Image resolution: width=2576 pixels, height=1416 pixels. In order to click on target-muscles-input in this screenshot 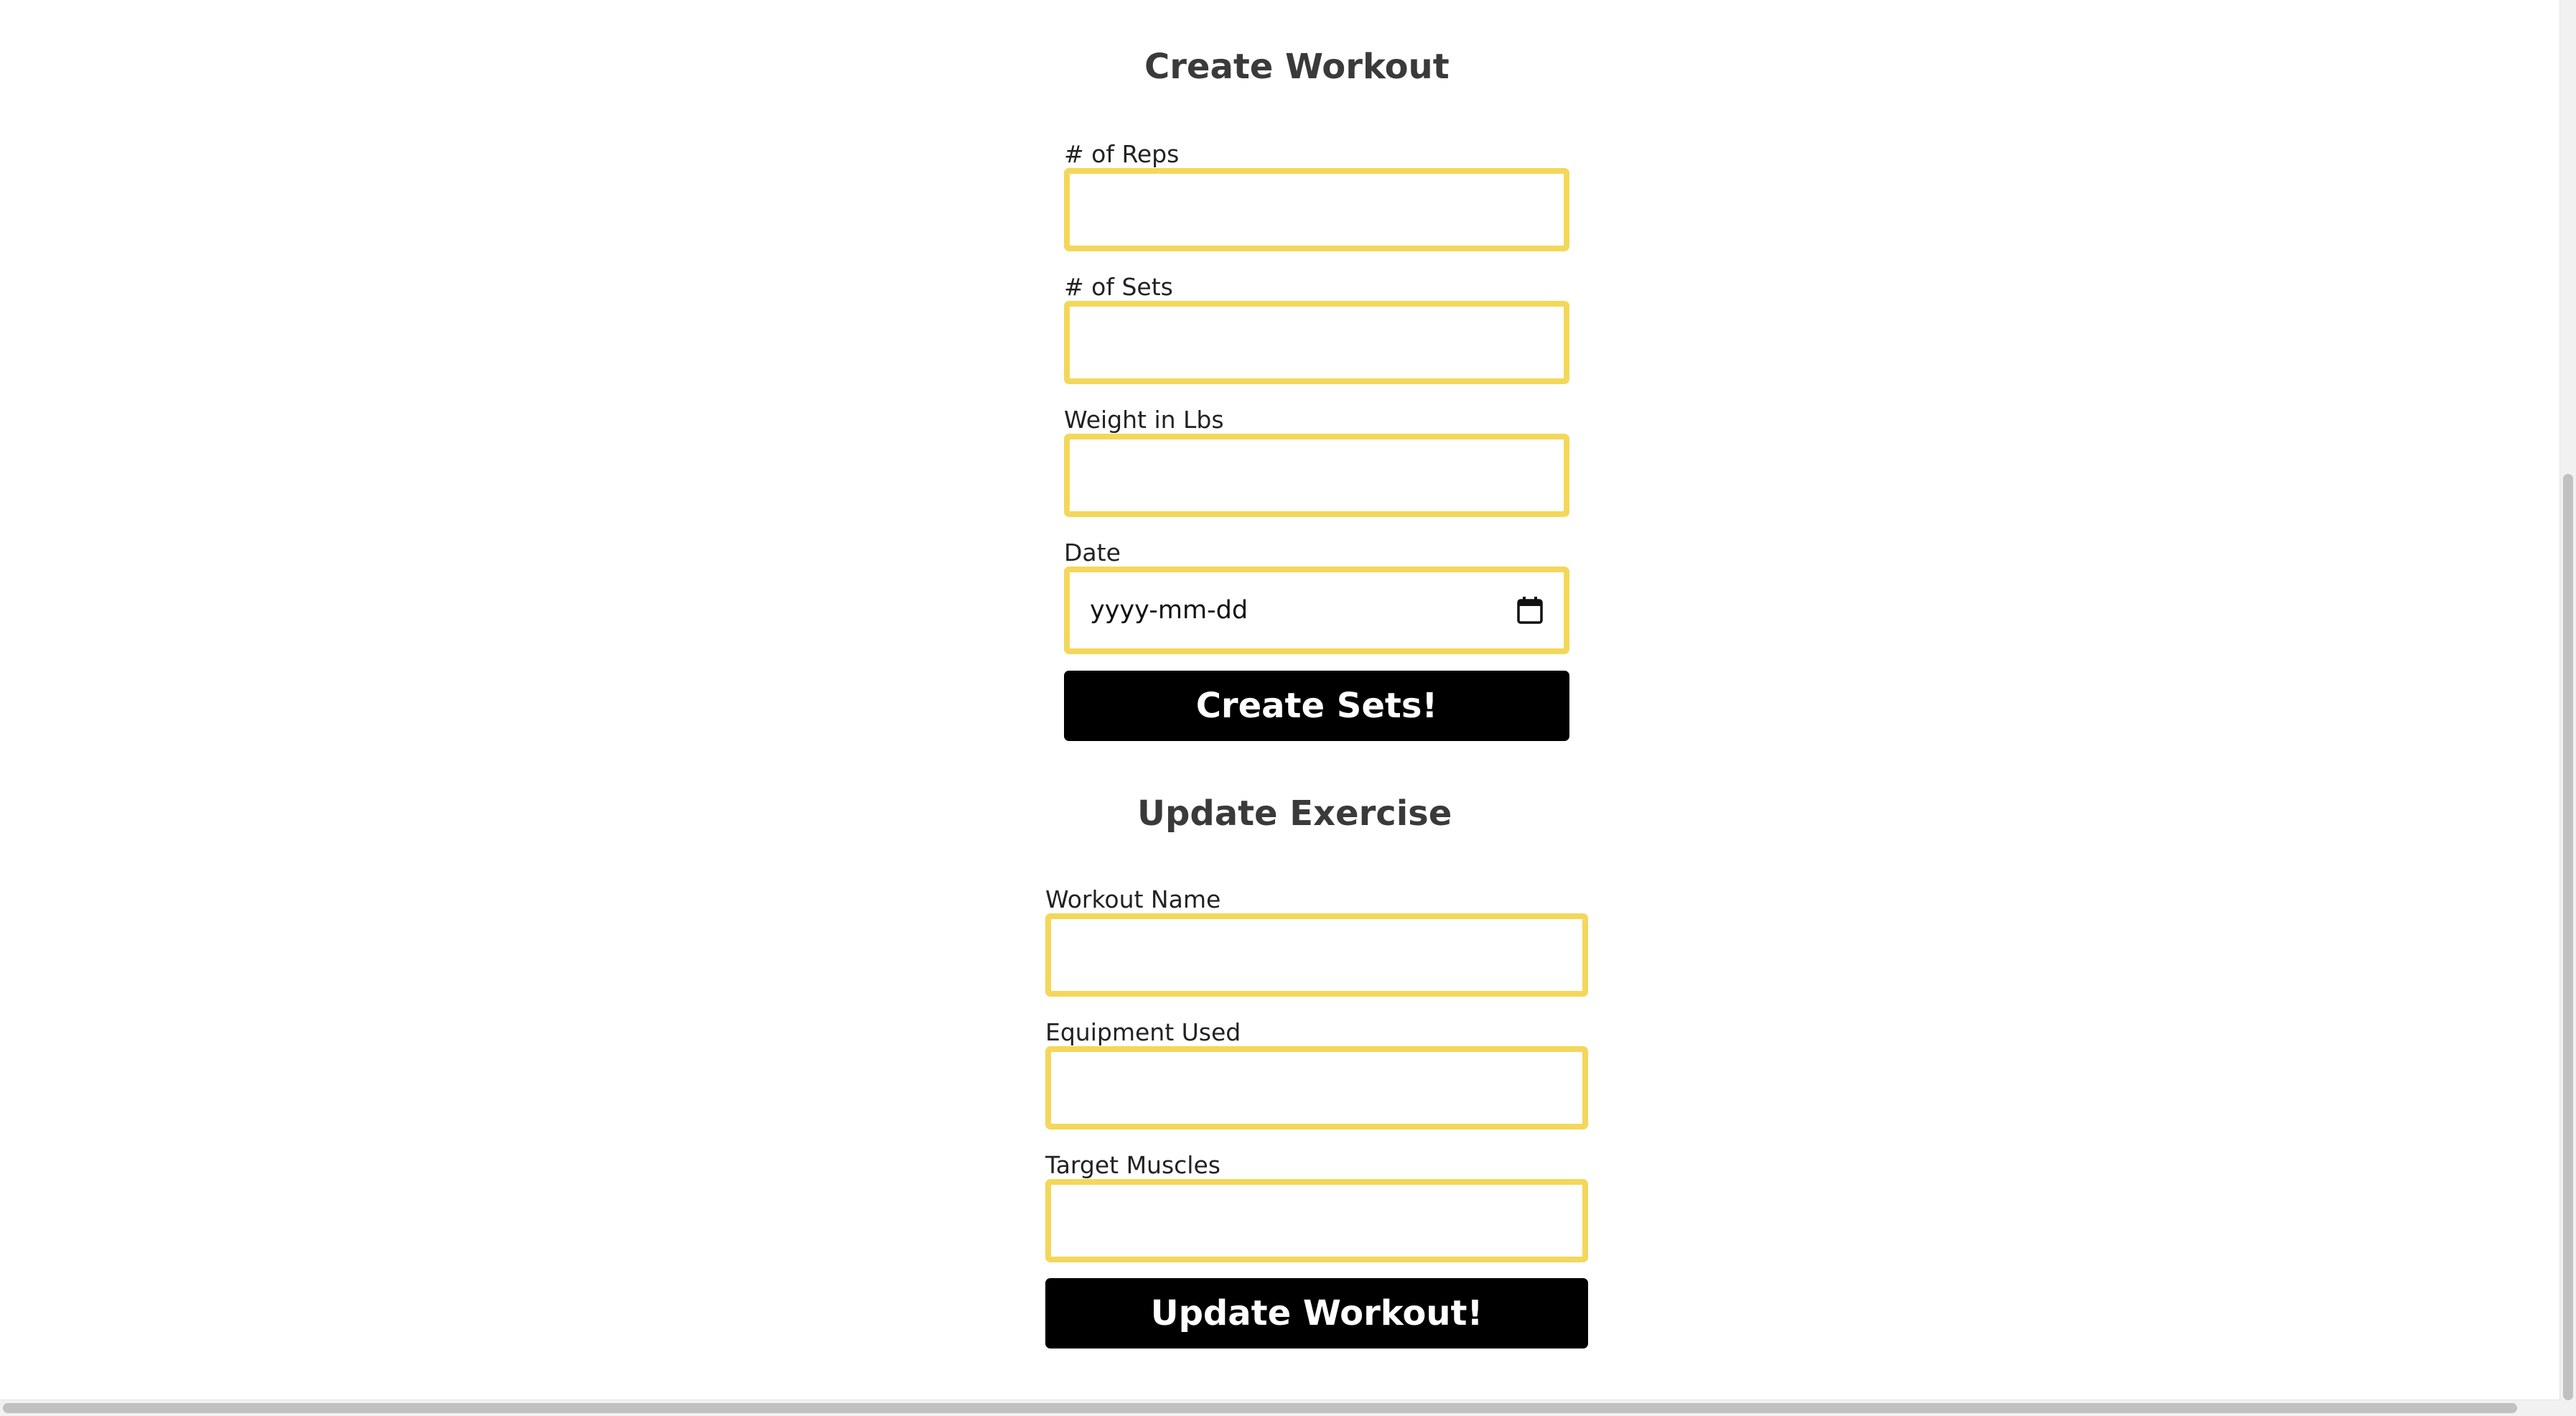, I will do `click(1316, 1220)`.